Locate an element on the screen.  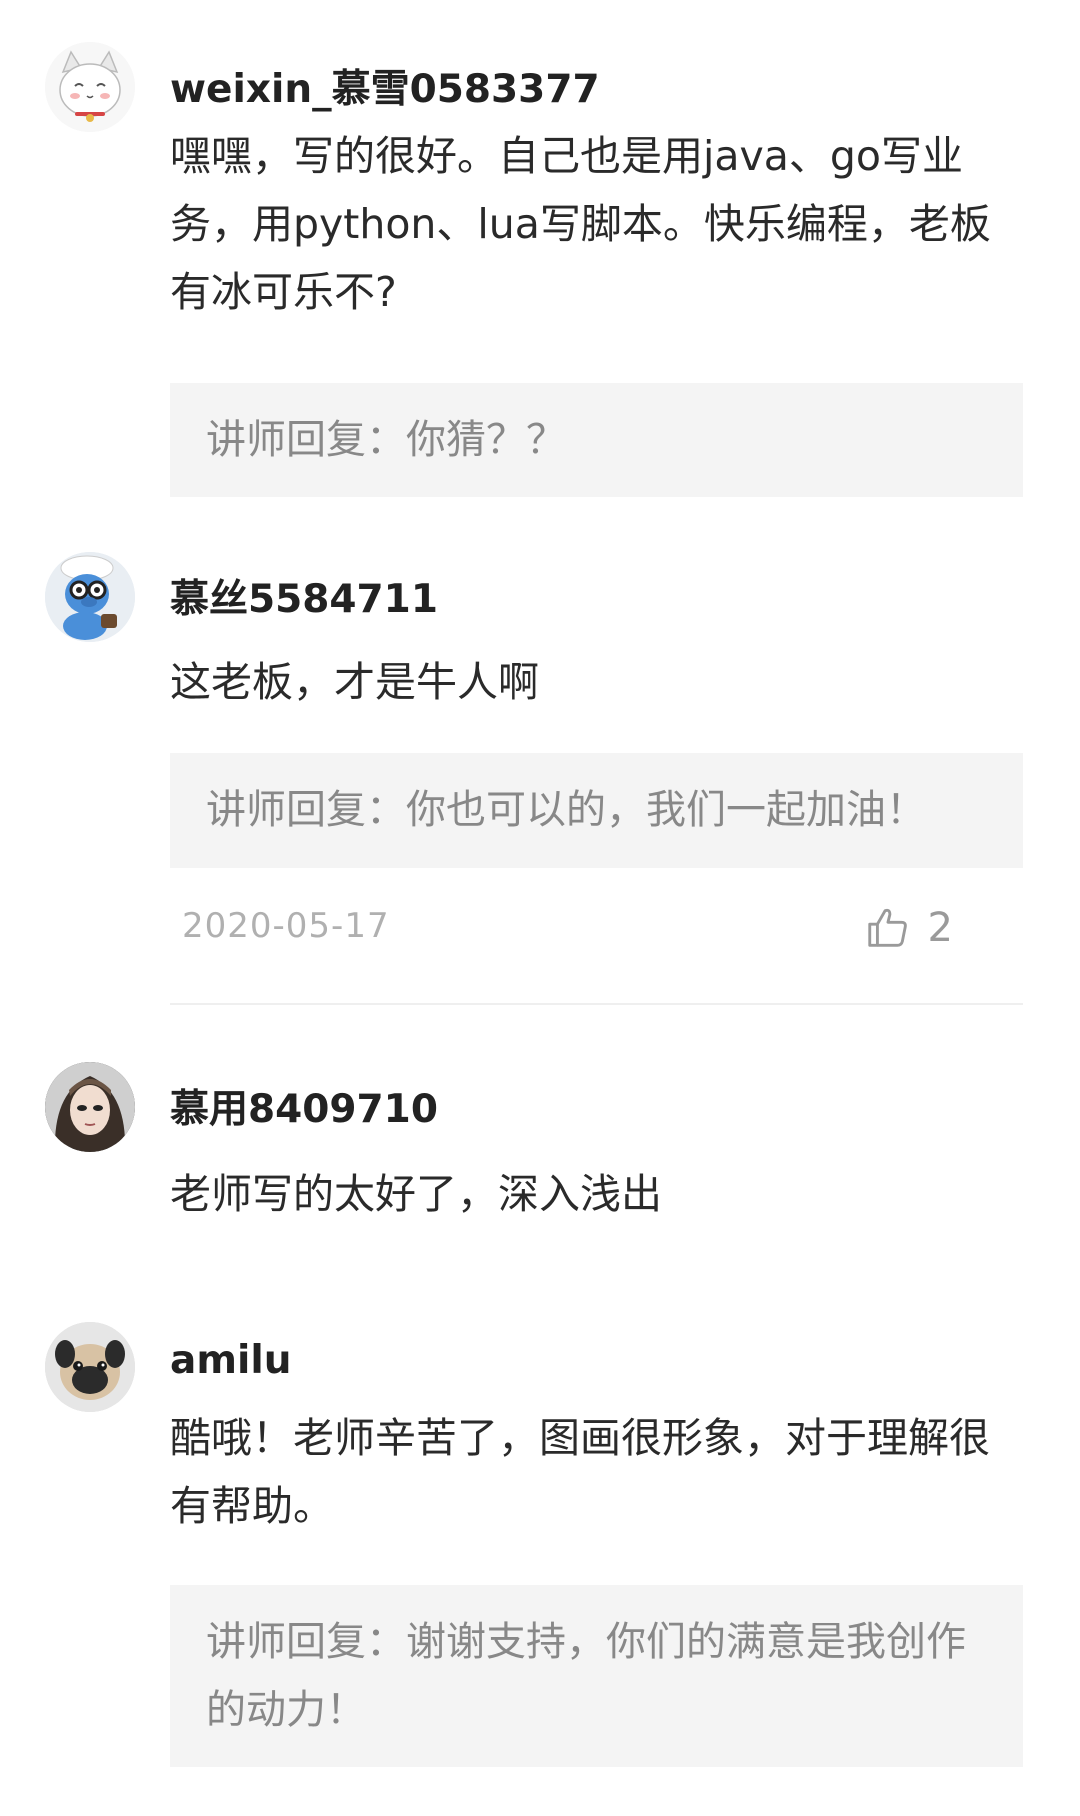
divider is located at coordinates (596, 1004).